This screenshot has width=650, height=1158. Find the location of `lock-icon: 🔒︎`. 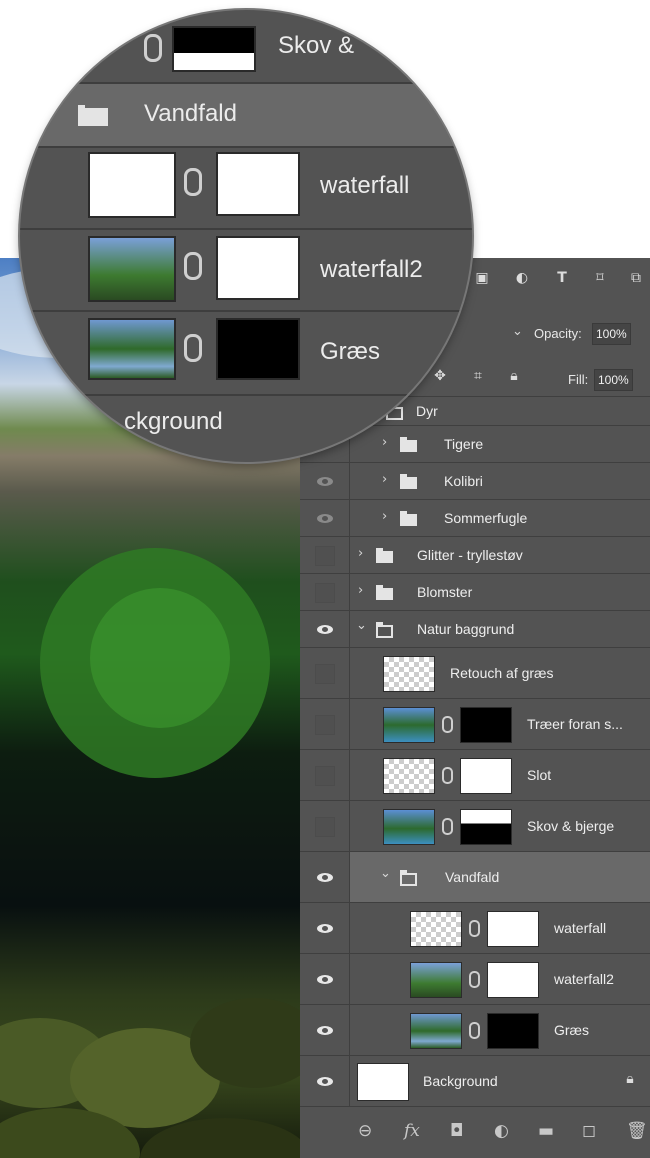

lock-icon: 🔒︎ is located at coordinates (514, 378).